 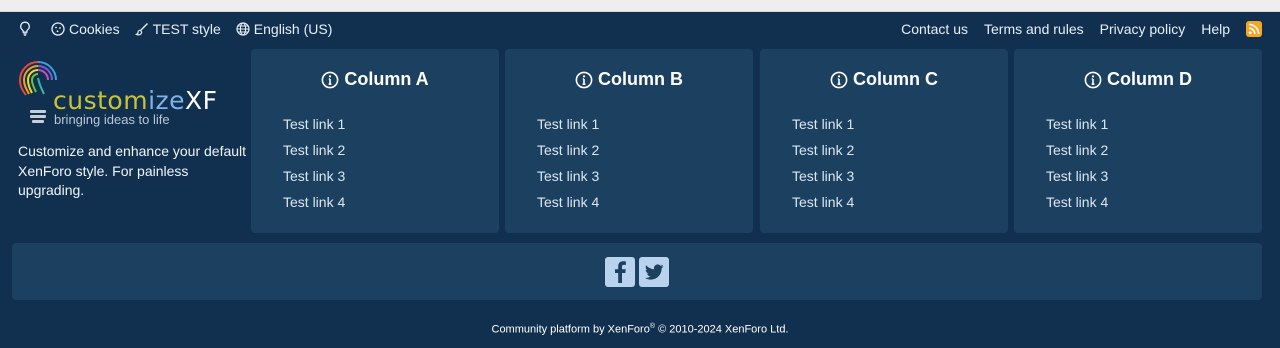 I want to click on privacy-policy-link: Privacy policy, so click(x=1143, y=29).